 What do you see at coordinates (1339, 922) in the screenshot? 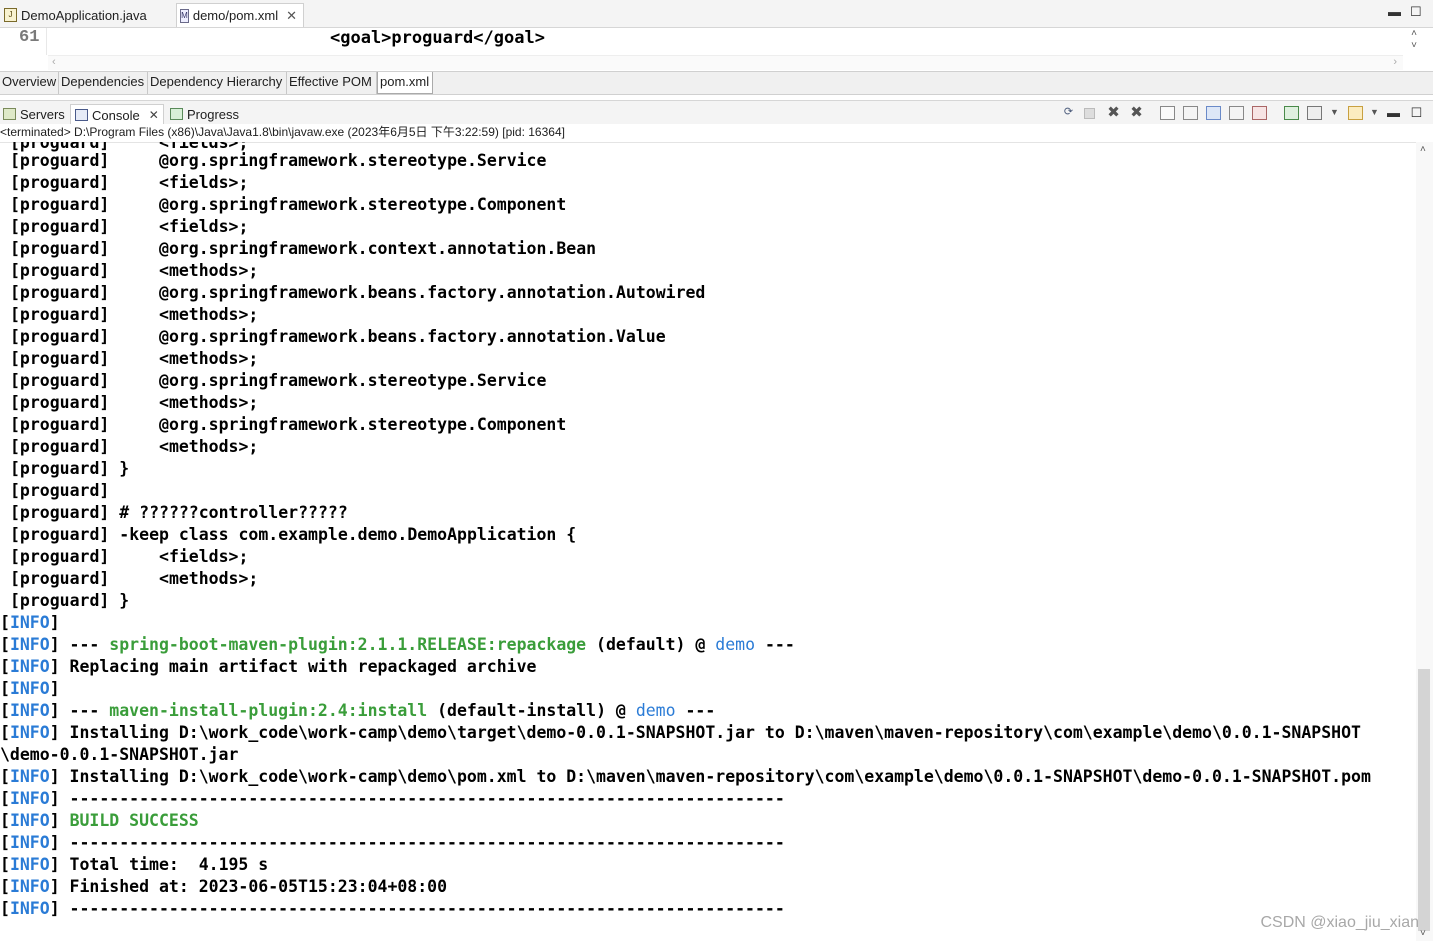
I see `watermark: CSDN @xiao_jiu_xian` at bounding box center [1339, 922].